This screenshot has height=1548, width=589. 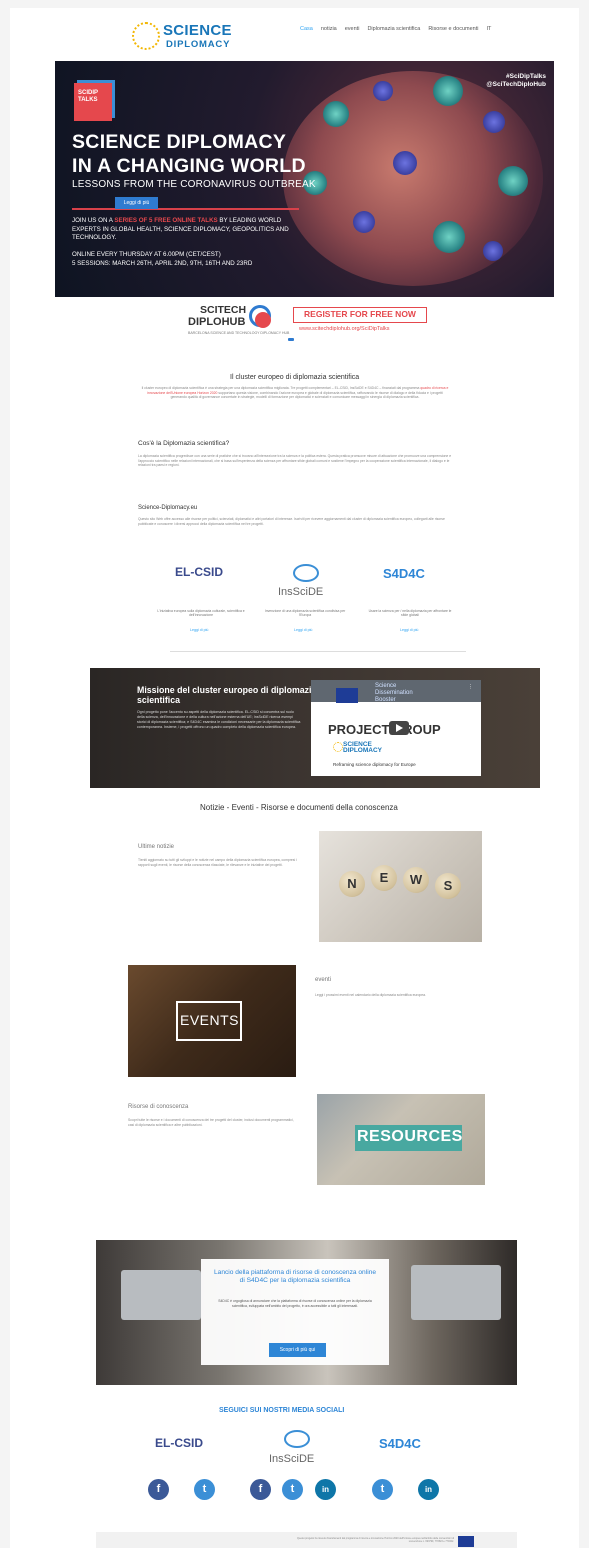 I want to click on hero-divider, so click(x=185, y=209).